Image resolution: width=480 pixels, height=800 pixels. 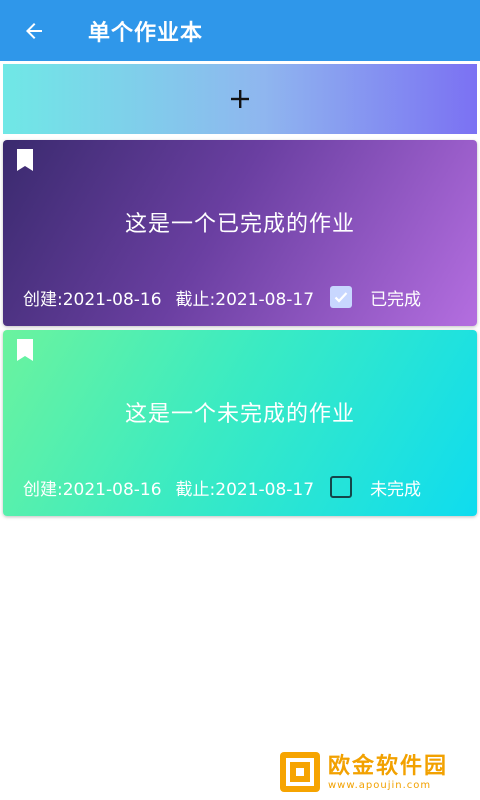 I want to click on card-title: 这是一个未完成的作业, so click(x=239, y=414).